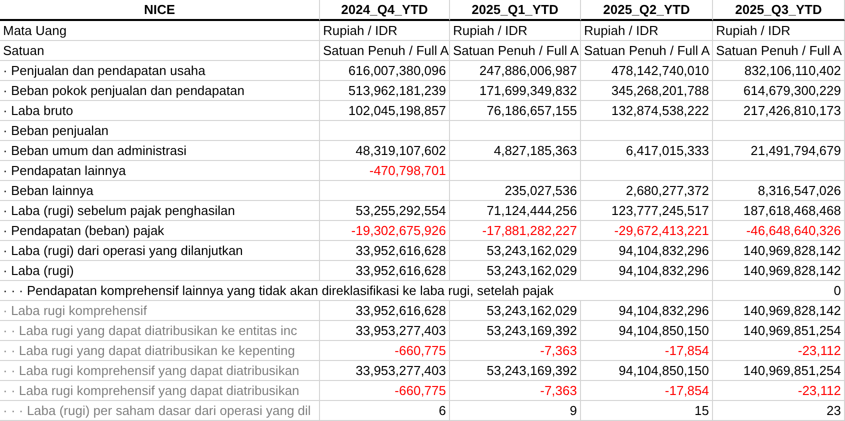  Describe the element at coordinates (385, 111) in the screenshot. I see `table-cell: 102,045,198,857` at that location.